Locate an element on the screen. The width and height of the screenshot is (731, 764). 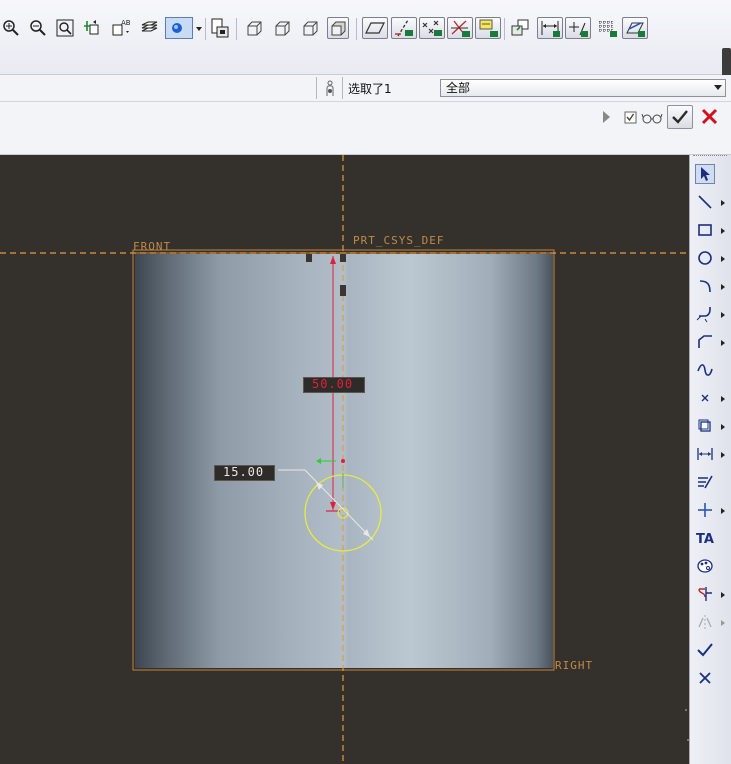
plane-display-icon is located at coordinates (375, 28).